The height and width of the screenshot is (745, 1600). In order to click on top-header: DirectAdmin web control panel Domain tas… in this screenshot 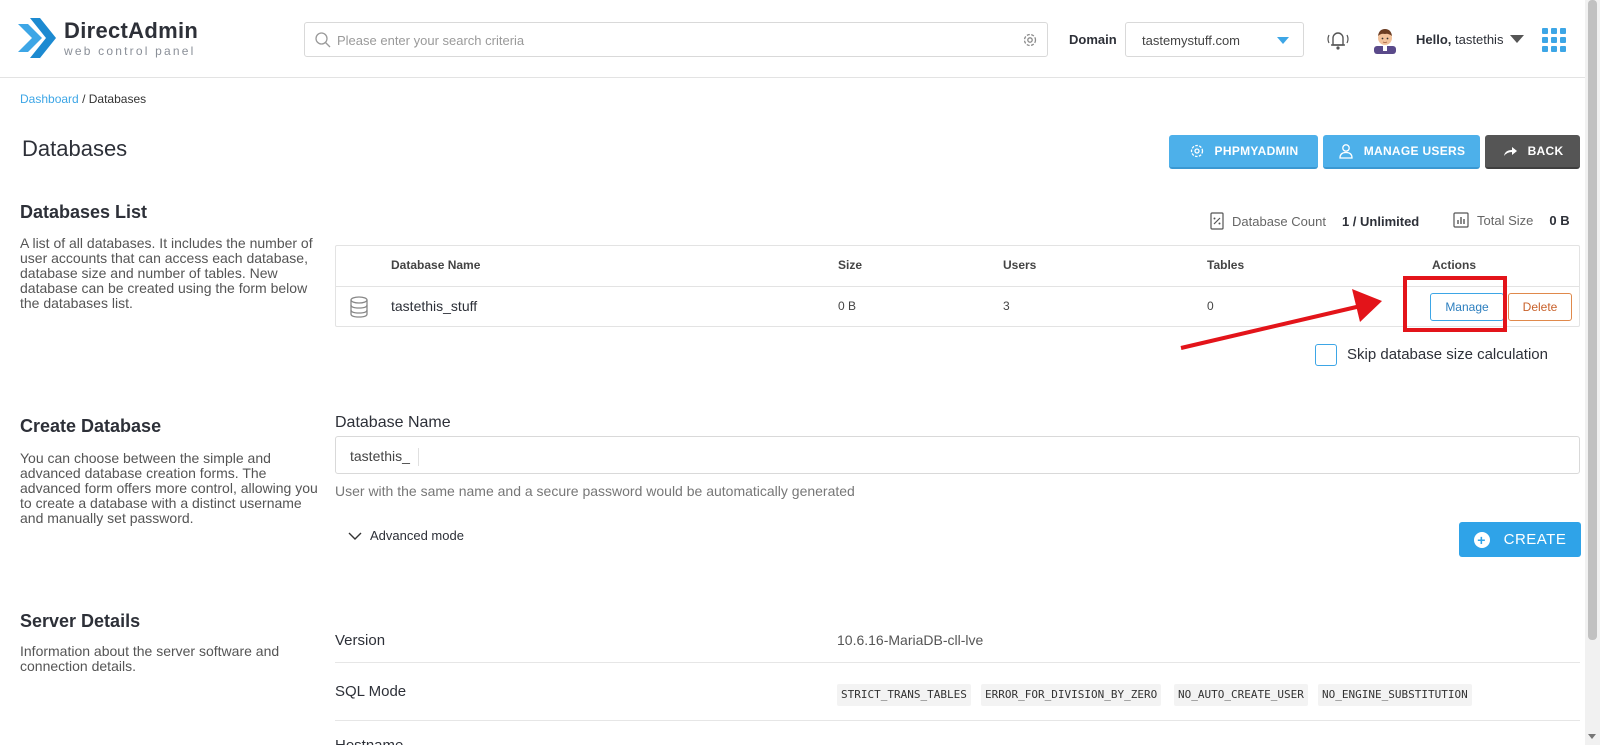, I will do `click(792, 39)`.